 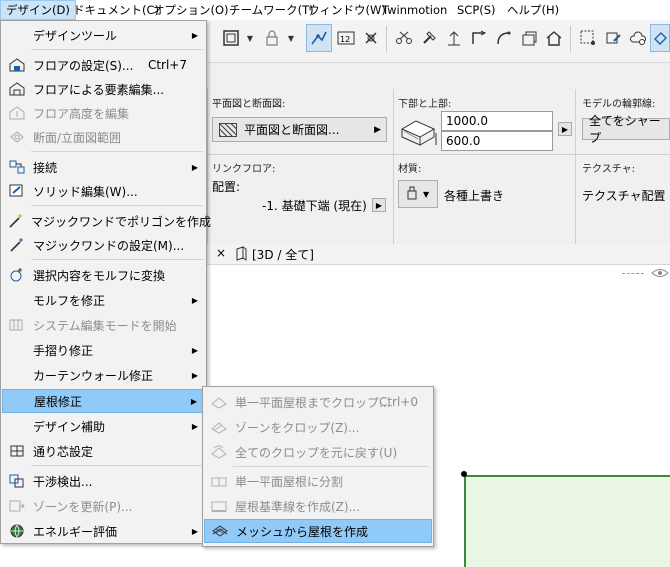 I want to click on material-dropdown: ▼, so click(x=418, y=194).